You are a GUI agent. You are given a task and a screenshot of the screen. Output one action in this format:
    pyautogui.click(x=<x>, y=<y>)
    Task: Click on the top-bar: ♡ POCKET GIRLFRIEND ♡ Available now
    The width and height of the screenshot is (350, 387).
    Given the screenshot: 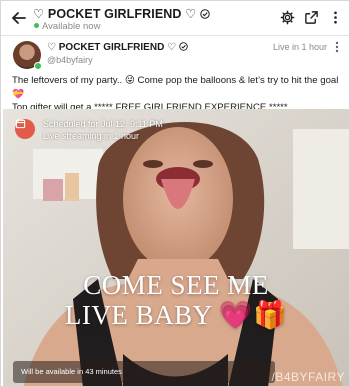 What is the action you would take?
    pyautogui.click(x=175, y=18)
    